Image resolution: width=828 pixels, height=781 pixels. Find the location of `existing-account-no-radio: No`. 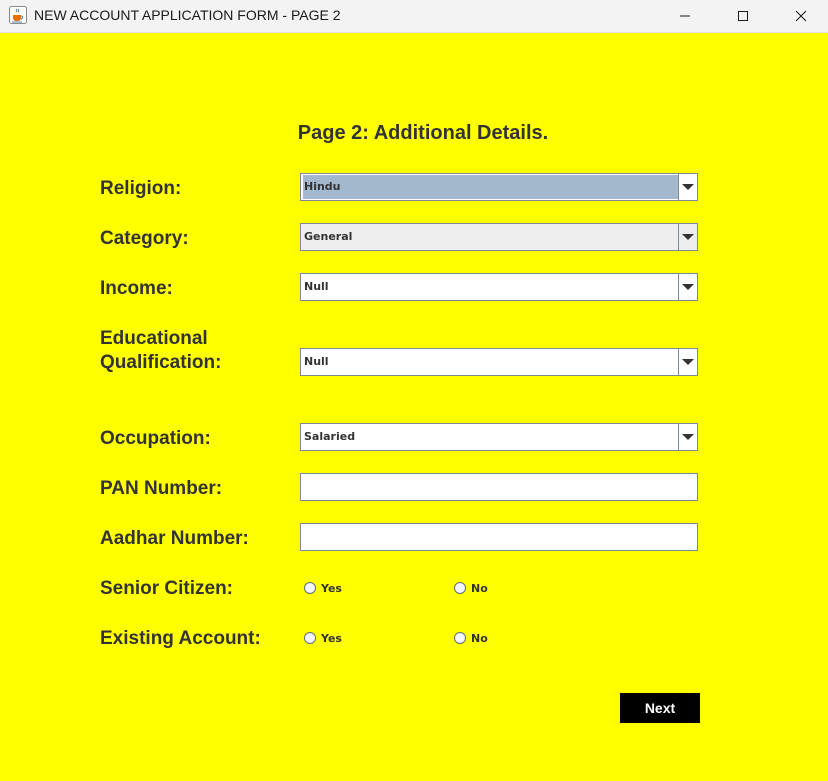

existing-account-no-radio: No is located at coordinates (471, 638).